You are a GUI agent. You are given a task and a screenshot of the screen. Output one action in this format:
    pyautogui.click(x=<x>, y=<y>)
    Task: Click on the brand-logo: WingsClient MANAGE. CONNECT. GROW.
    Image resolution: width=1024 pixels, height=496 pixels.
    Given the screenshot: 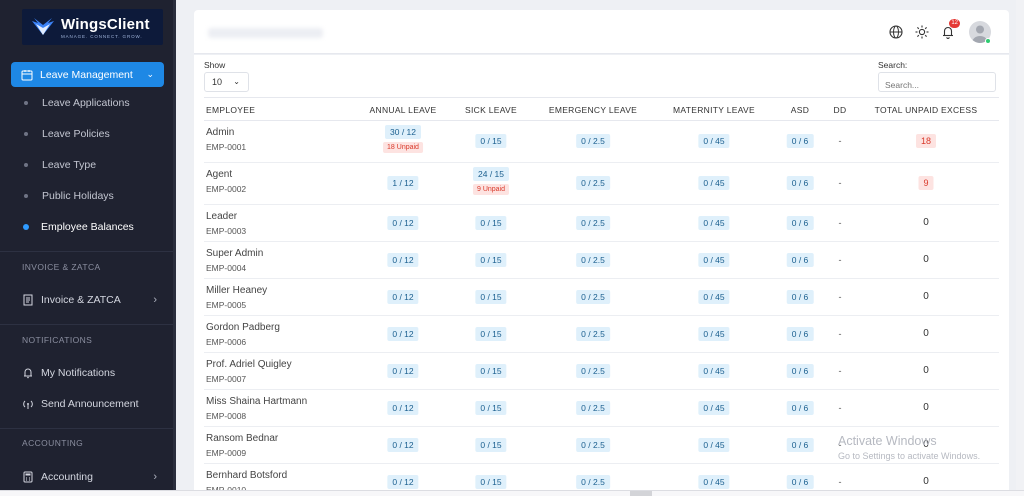 What is the action you would take?
    pyautogui.click(x=92, y=27)
    